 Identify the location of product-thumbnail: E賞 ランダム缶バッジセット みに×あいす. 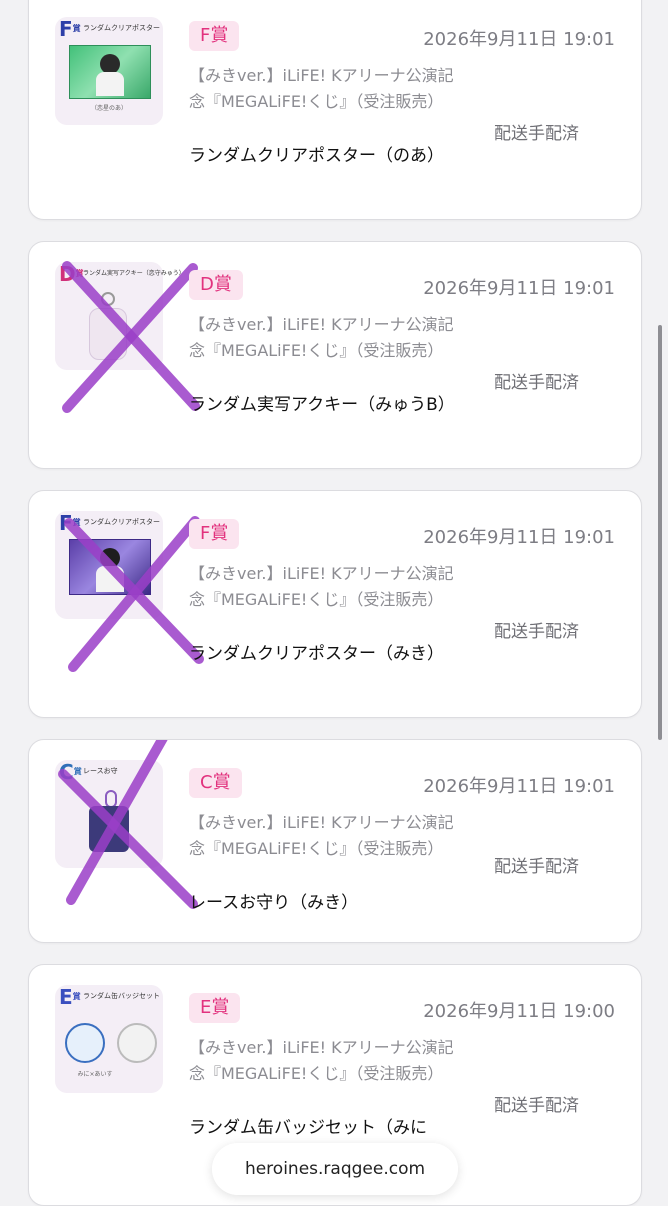
(109, 1039).